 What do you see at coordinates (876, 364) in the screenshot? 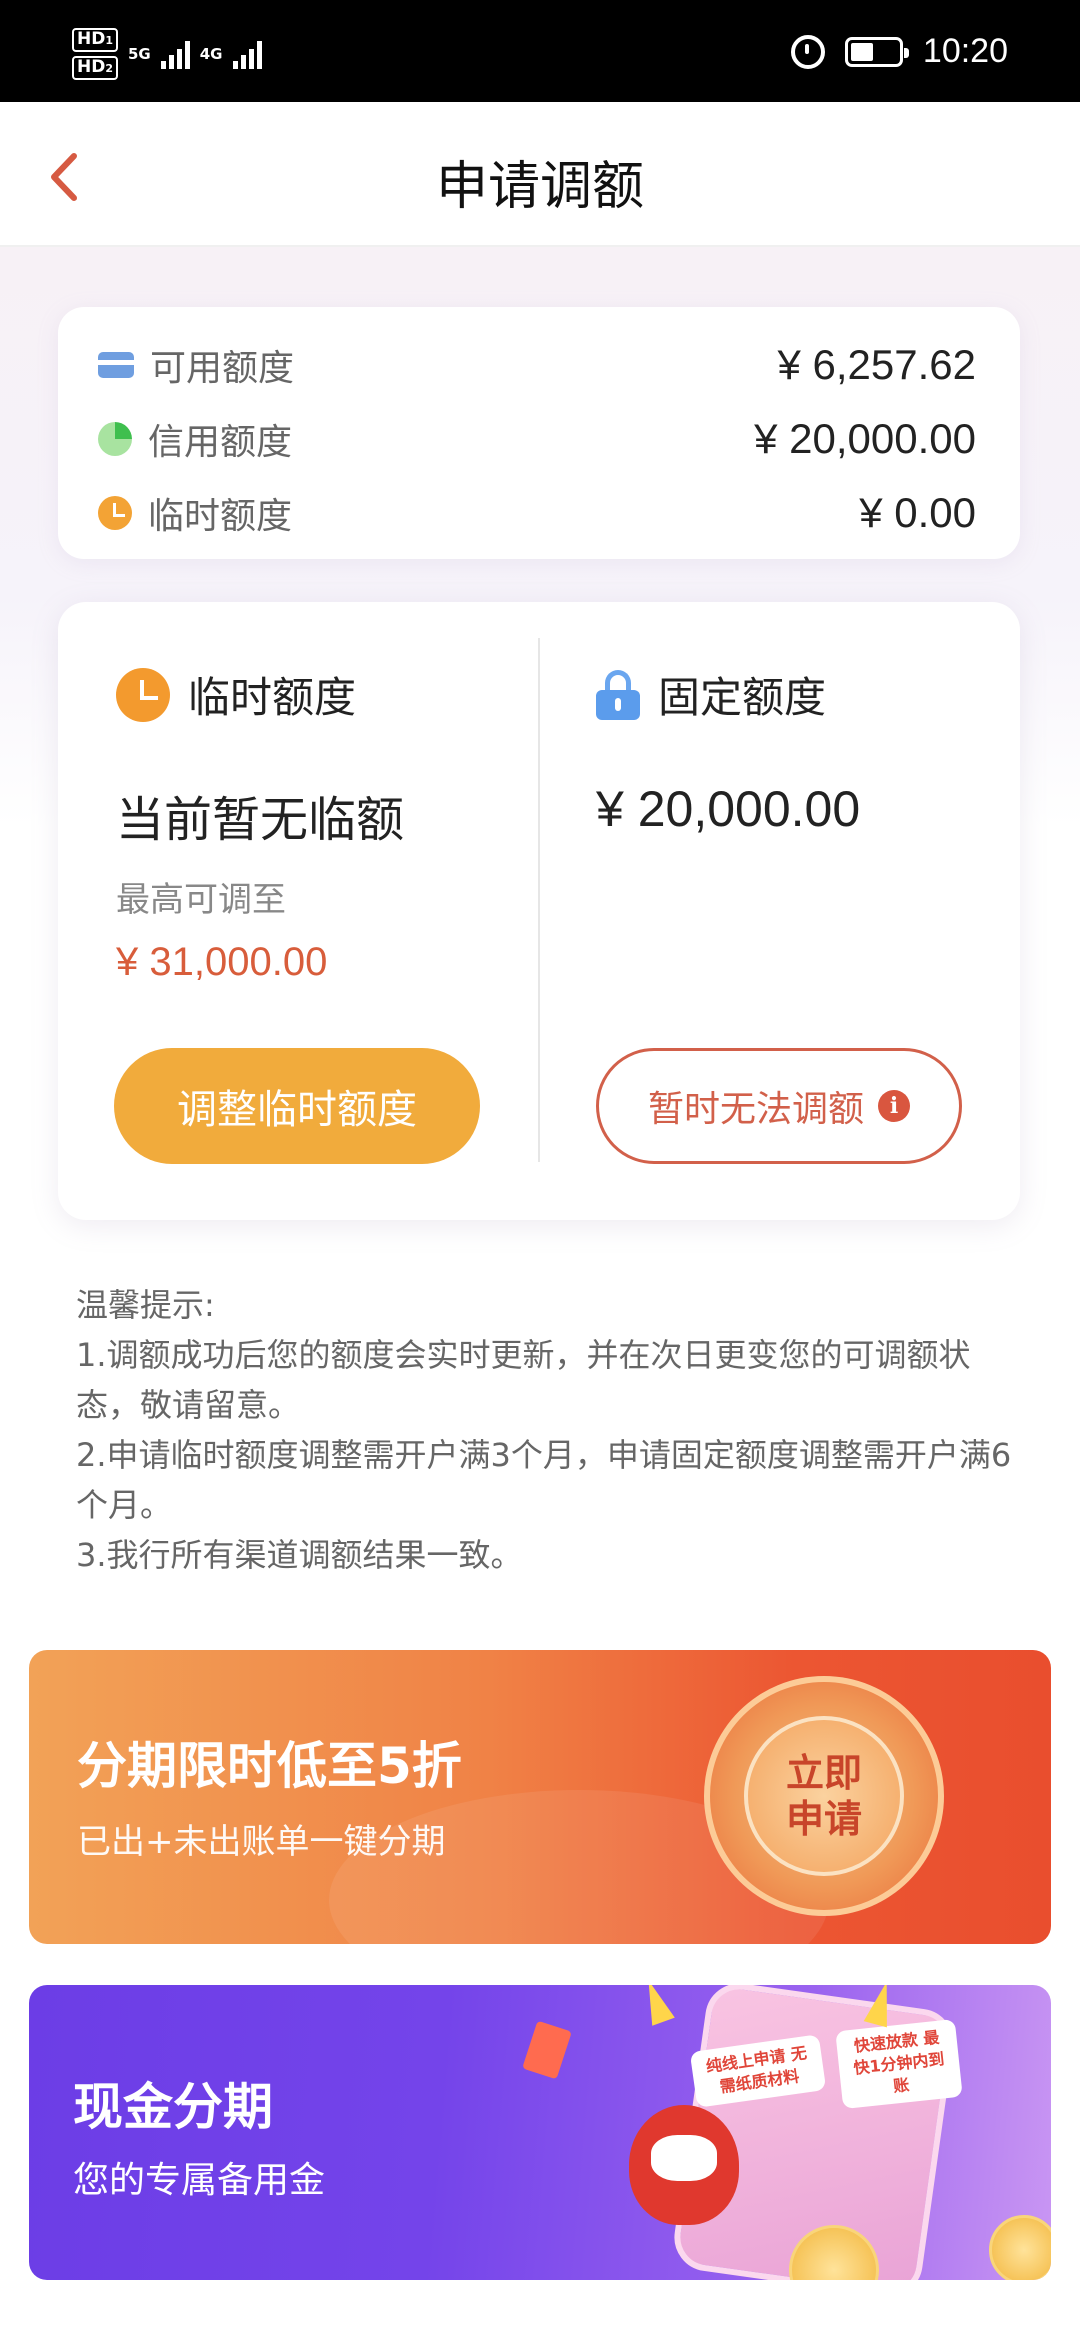
I see `available-limit-value: ¥ 6,257.62` at bounding box center [876, 364].